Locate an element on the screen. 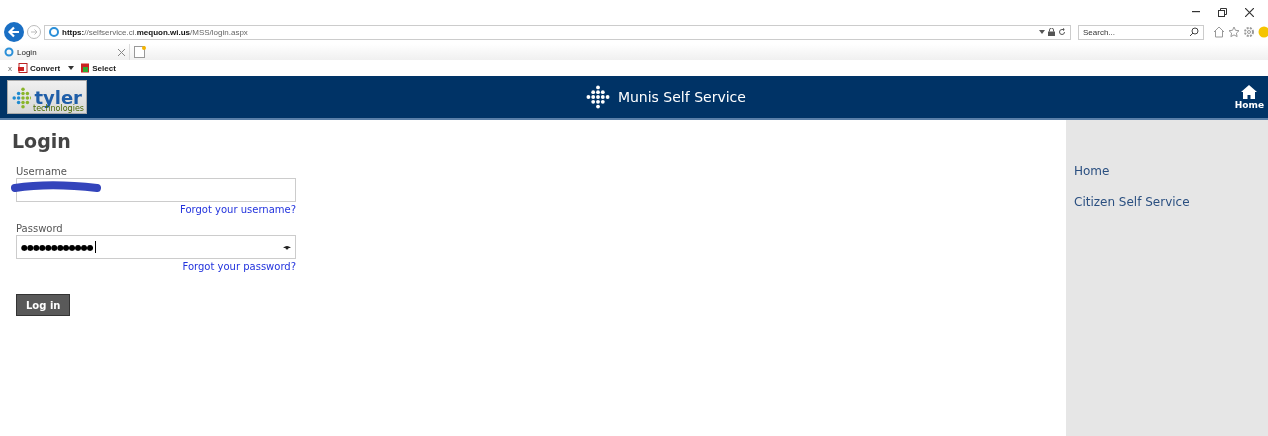 The width and height of the screenshot is (1268, 436). refresh-icon is located at coordinates (1062, 32).